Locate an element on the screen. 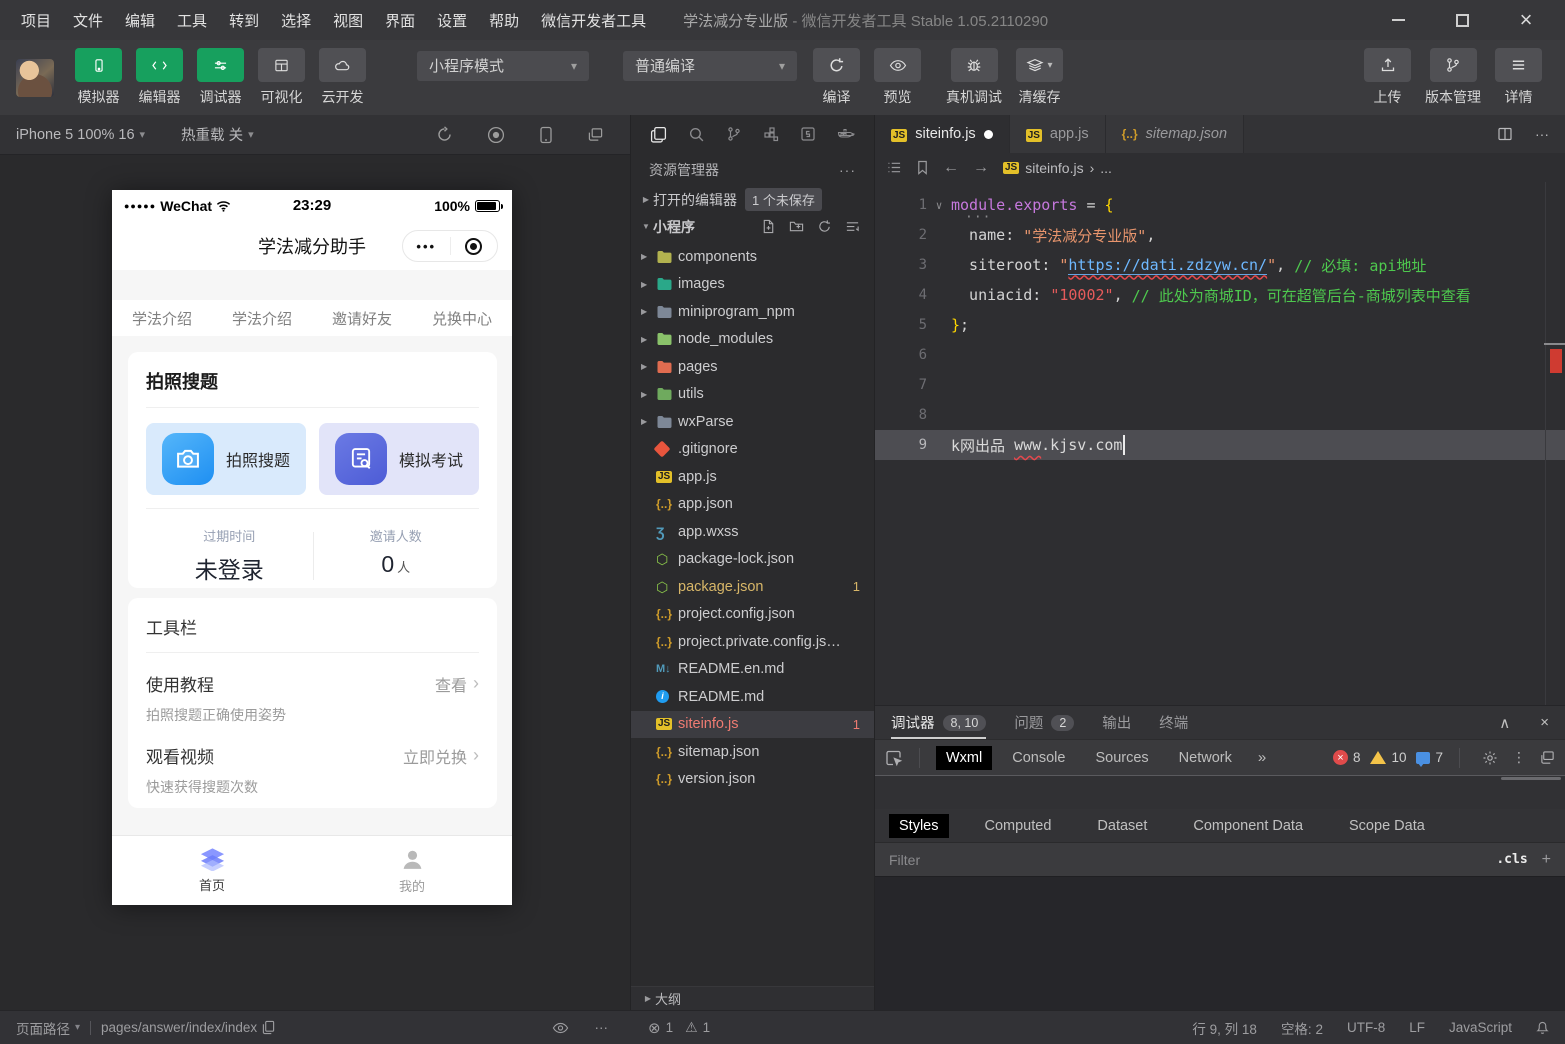 This screenshot has width=1565, height=1044. maximize-button is located at coordinates (1462, 20).